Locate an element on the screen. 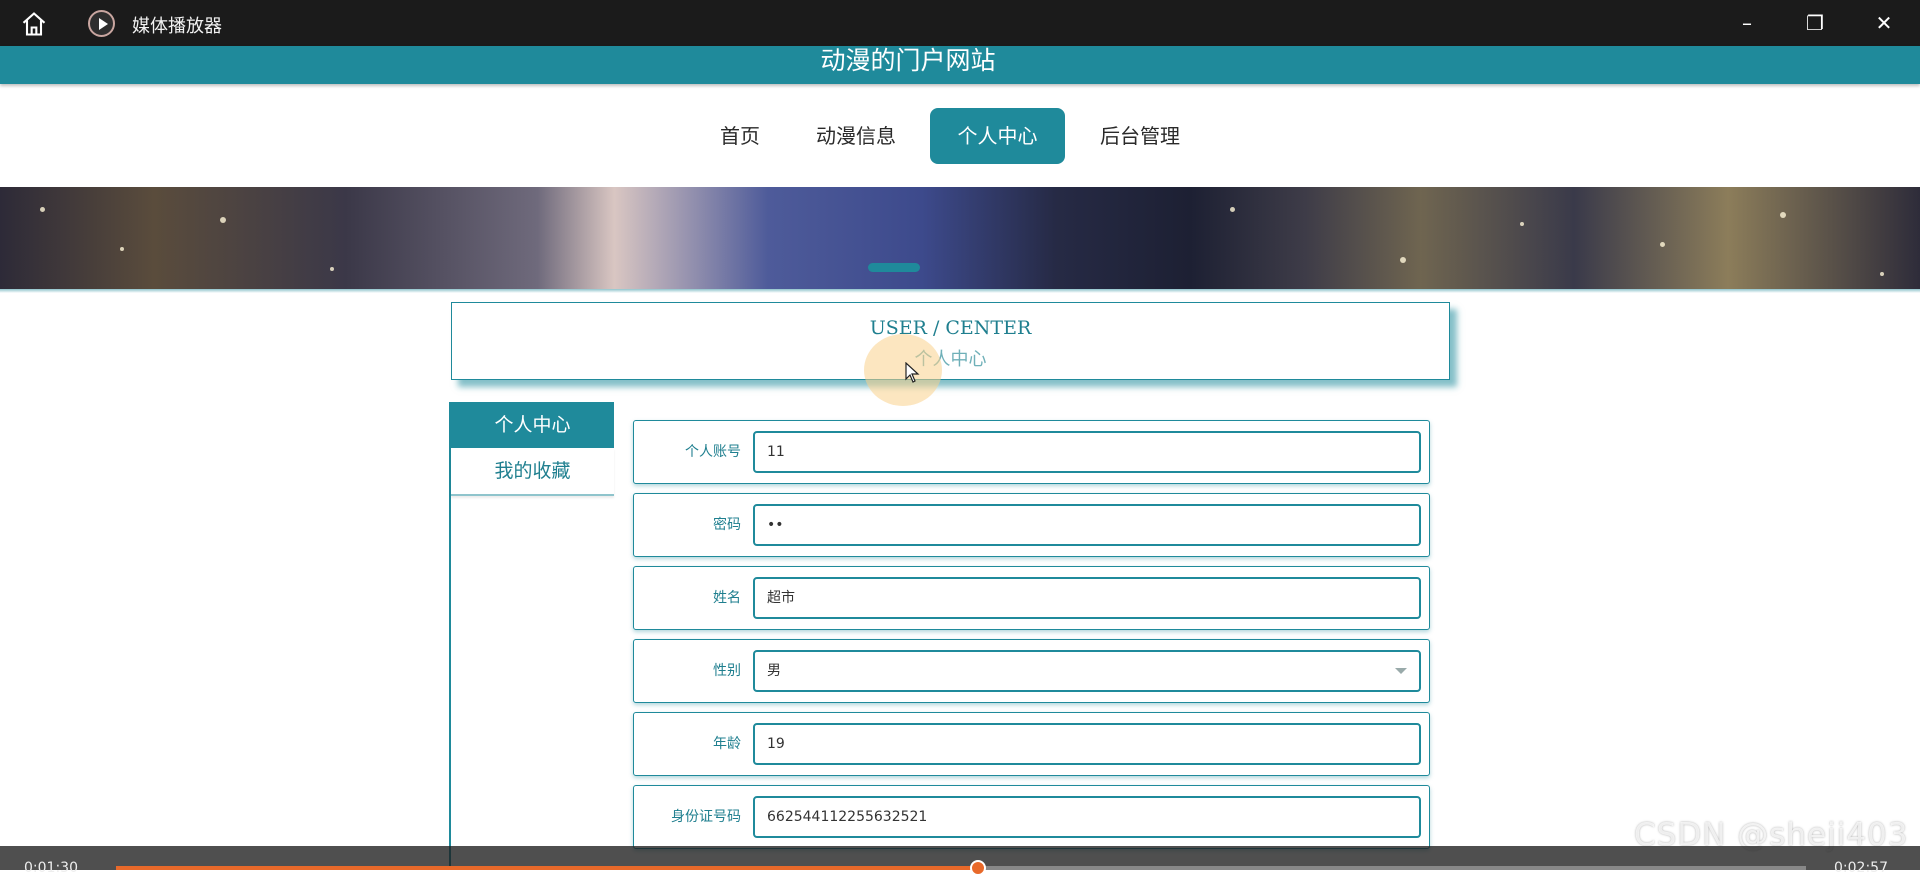 This screenshot has width=1920, height=876. carousel-indicator is located at coordinates (894, 267).